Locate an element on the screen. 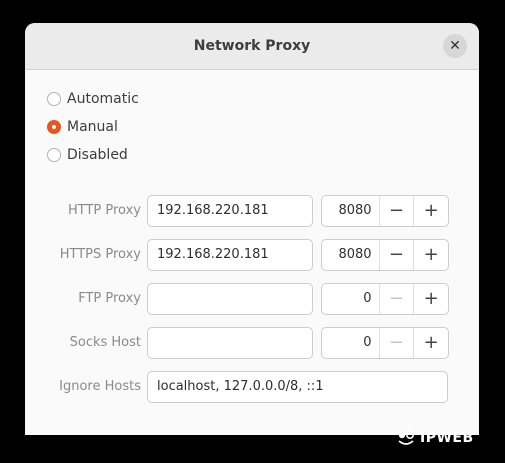  mode-automatic: Automatic is located at coordinates (93, 99).